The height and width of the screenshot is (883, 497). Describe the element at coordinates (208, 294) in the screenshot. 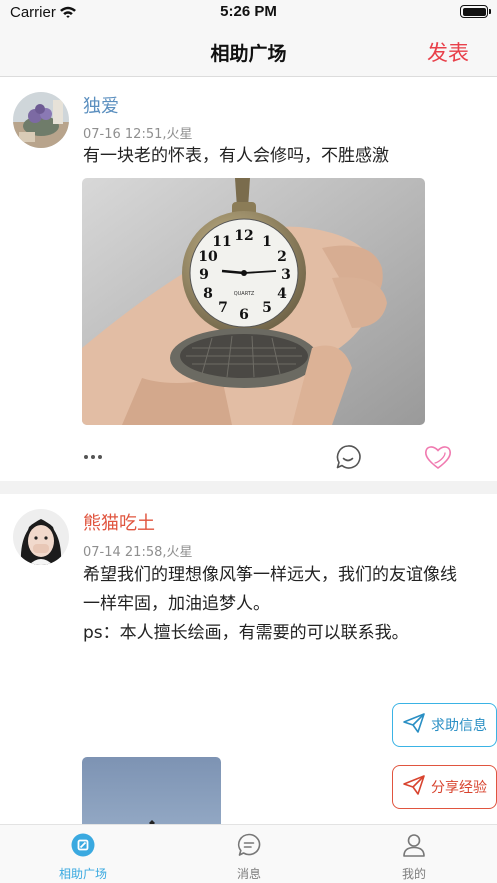

I see `svg-text: 8` at that location.